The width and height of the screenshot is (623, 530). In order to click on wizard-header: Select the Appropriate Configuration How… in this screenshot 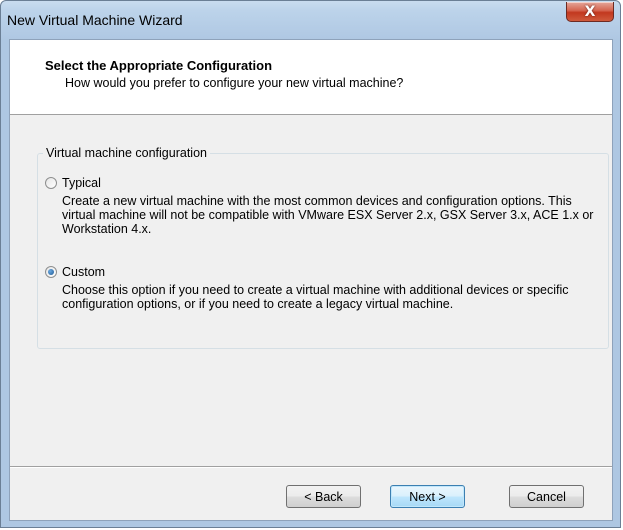, I will do `click(311, 77)`.